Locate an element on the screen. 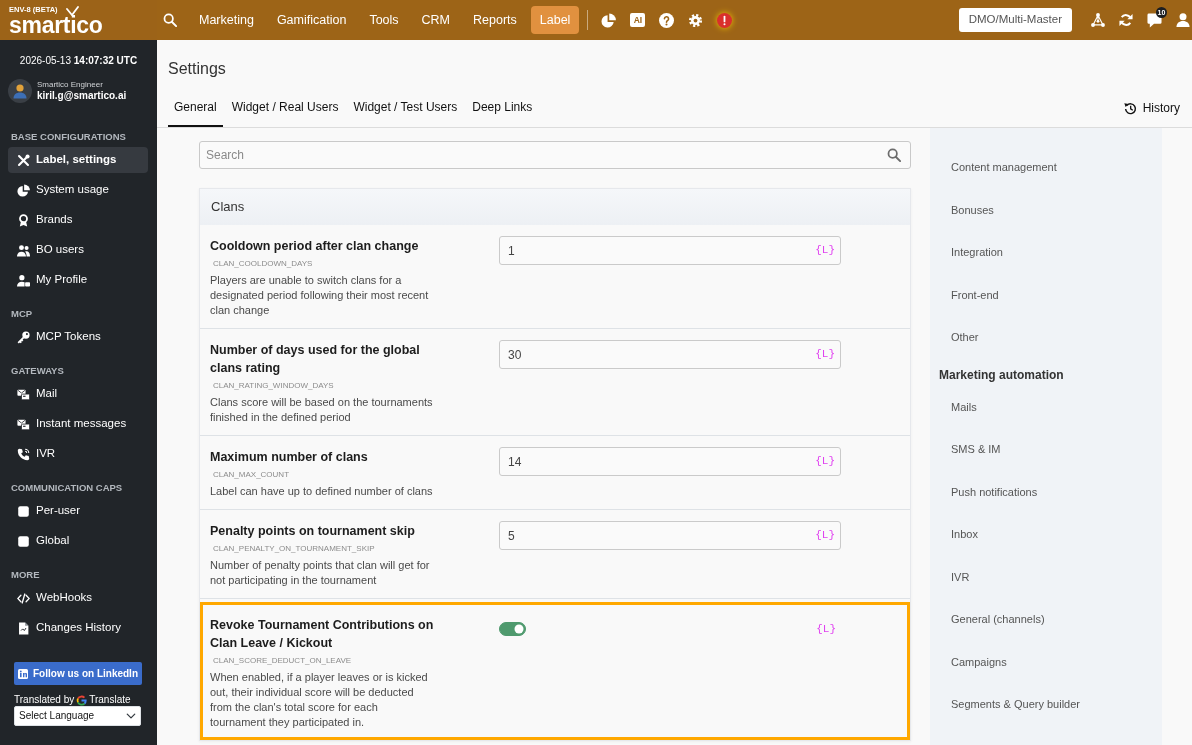 Image resolution: width=1192 pixels, height=745 pixels. settings-nav-link: Segments & Query builder is located at coordinates (1005, 704).